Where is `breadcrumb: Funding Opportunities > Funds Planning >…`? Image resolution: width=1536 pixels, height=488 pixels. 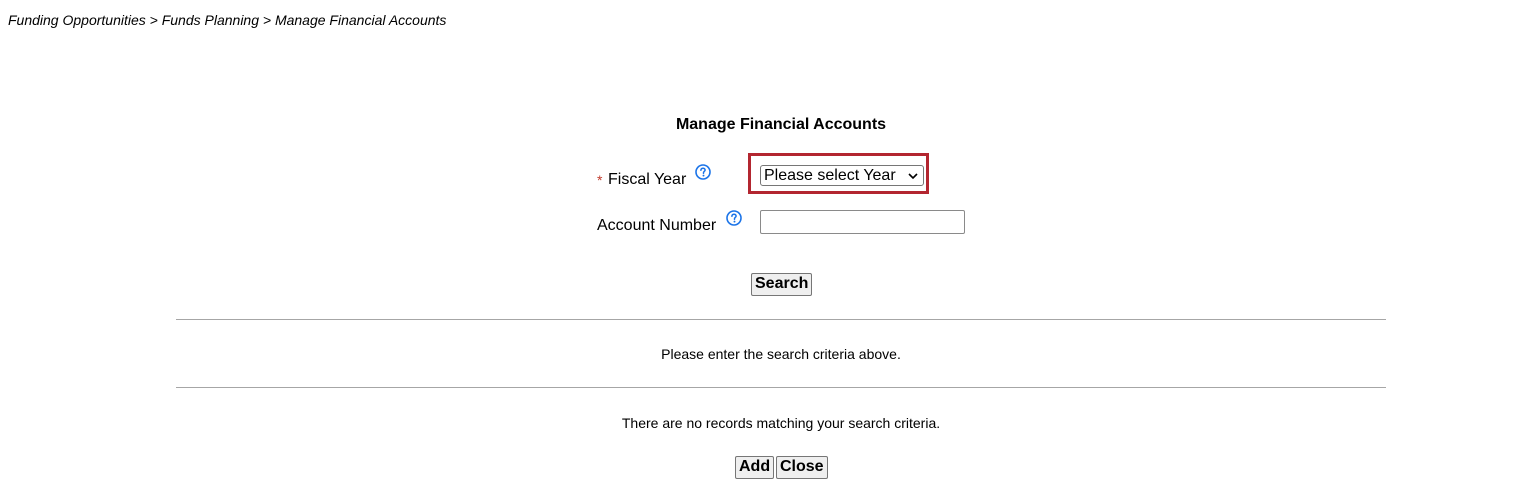
breadcrumb: Funding Opportunities > Funds Planning >… is located at coordinates (227, 20).